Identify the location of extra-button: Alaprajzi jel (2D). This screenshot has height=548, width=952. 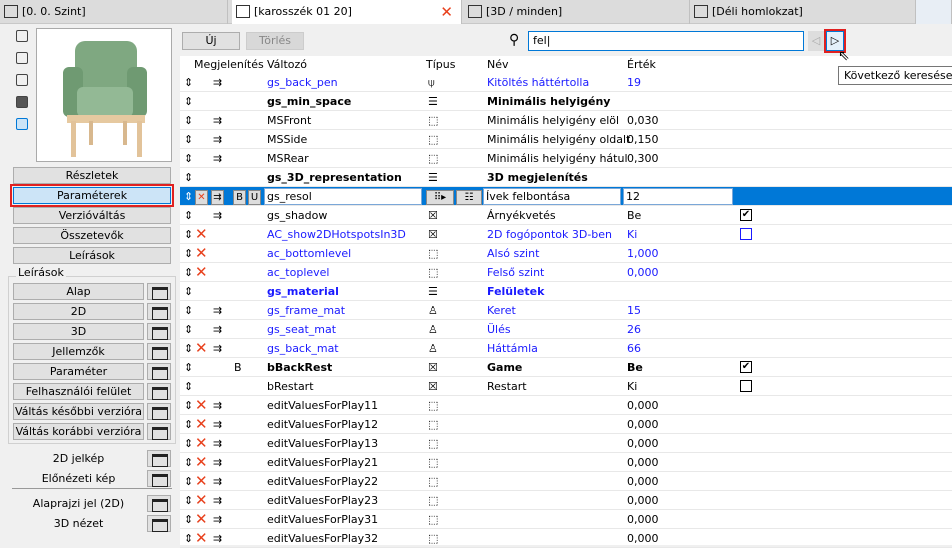
(78, 503).